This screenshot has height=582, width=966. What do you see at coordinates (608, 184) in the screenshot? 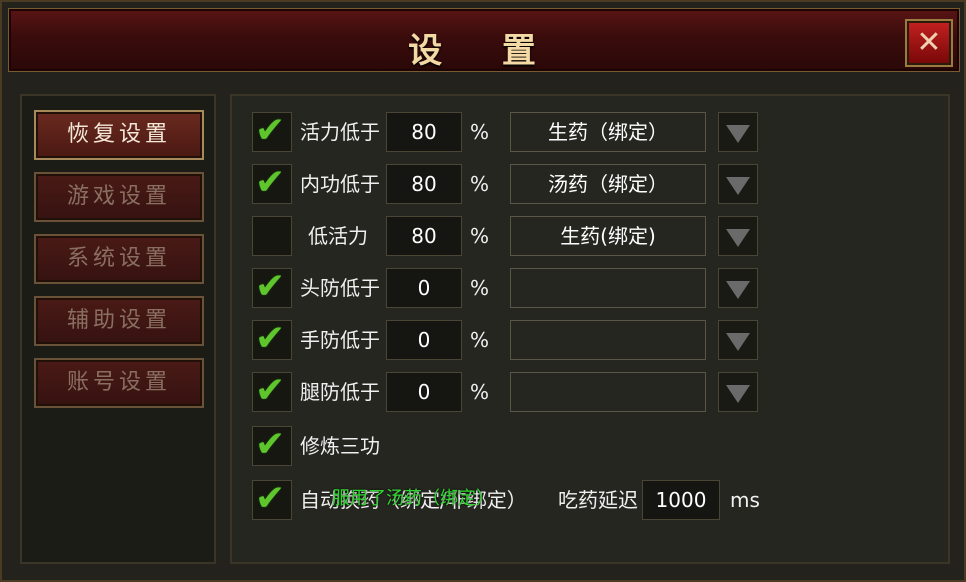
I see `item-select: 汤药（绑定）` at bounding box center [608, 184].